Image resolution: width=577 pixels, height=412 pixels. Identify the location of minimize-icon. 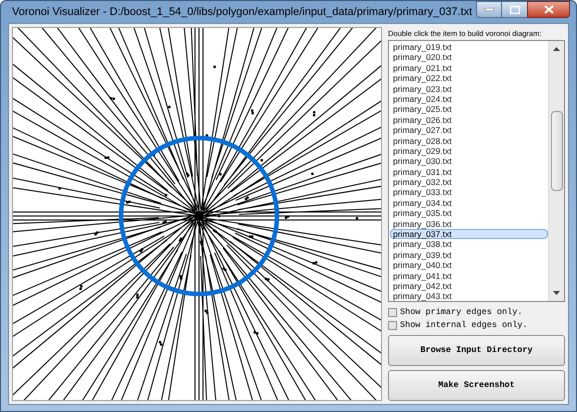
(489, 9).